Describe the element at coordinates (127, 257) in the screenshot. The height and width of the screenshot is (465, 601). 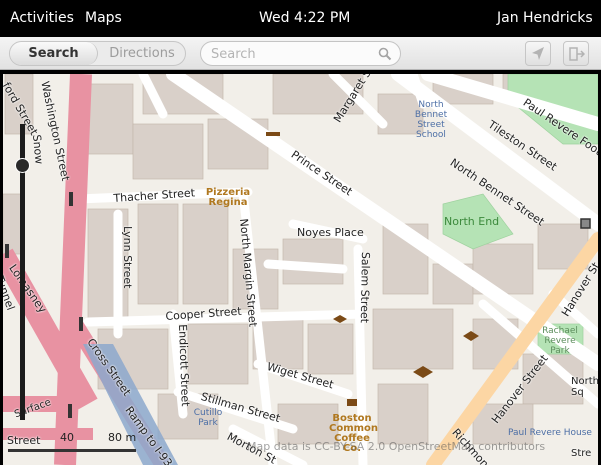
I see `street-lynn: Lynn Street` at that location.